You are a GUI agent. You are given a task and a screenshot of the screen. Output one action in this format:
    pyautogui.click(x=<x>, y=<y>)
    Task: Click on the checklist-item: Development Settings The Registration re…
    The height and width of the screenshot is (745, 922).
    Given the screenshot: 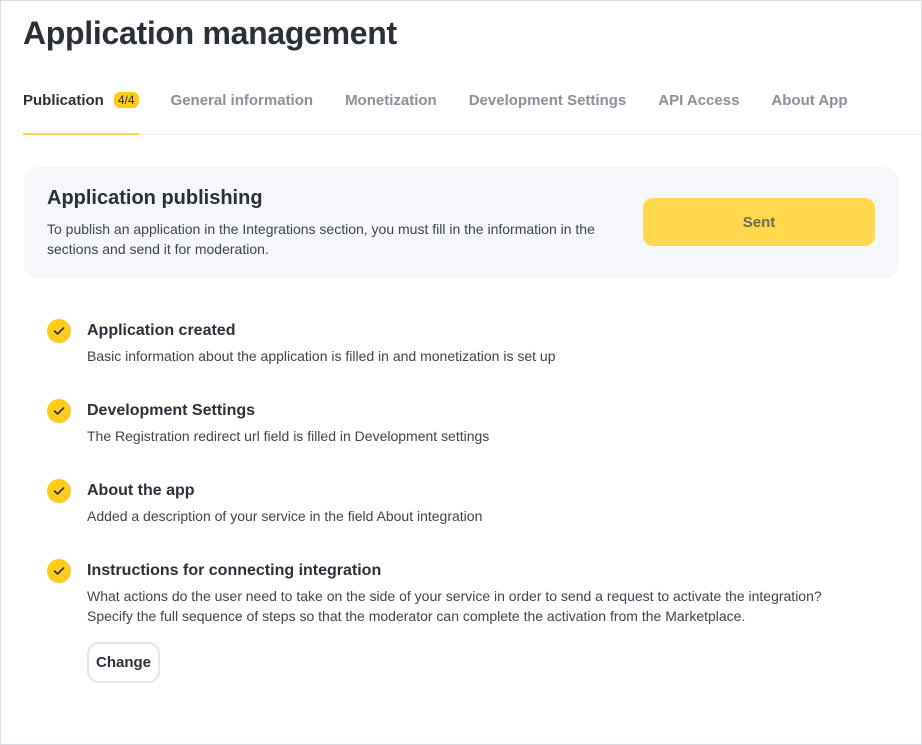 What is the action you would take?
    pyautogui.click(x=437, y=439)
    